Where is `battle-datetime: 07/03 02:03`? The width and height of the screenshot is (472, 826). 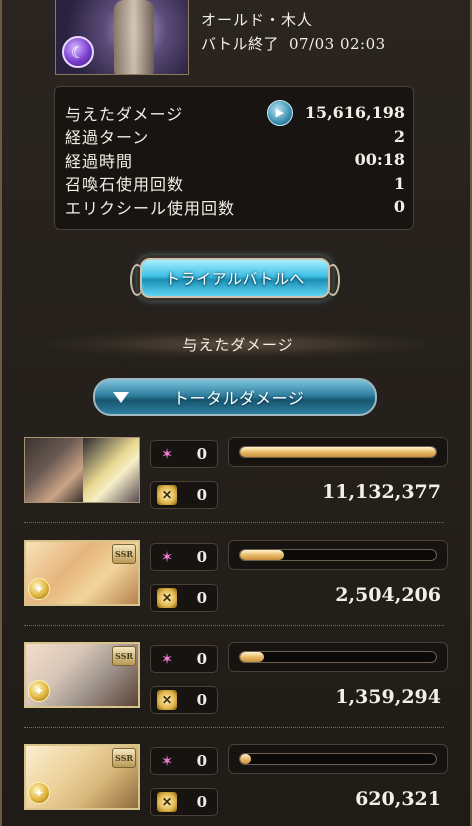 battle-datetime: 07/03 02:03 is located at coordinates (337, 44).